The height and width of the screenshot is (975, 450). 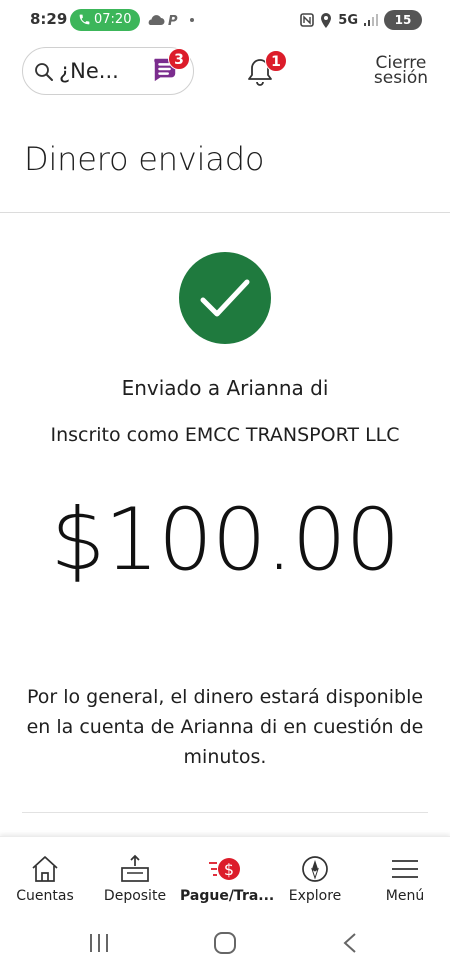 I want to click on tab-explore: Explore, so click(x=315, y=876).